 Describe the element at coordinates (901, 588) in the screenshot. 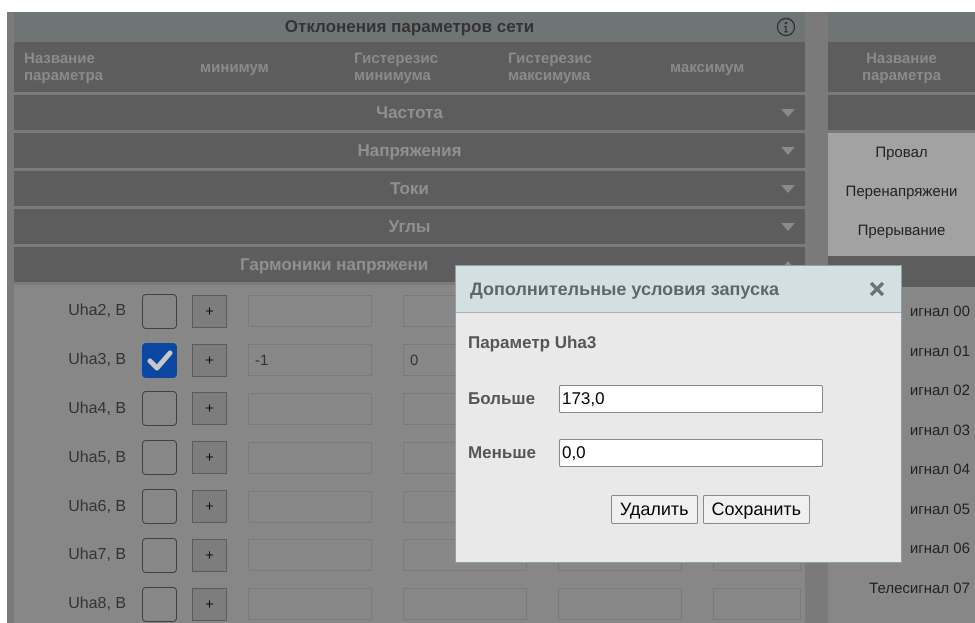

I see `signal-item: Телесигнал 07` at that location.